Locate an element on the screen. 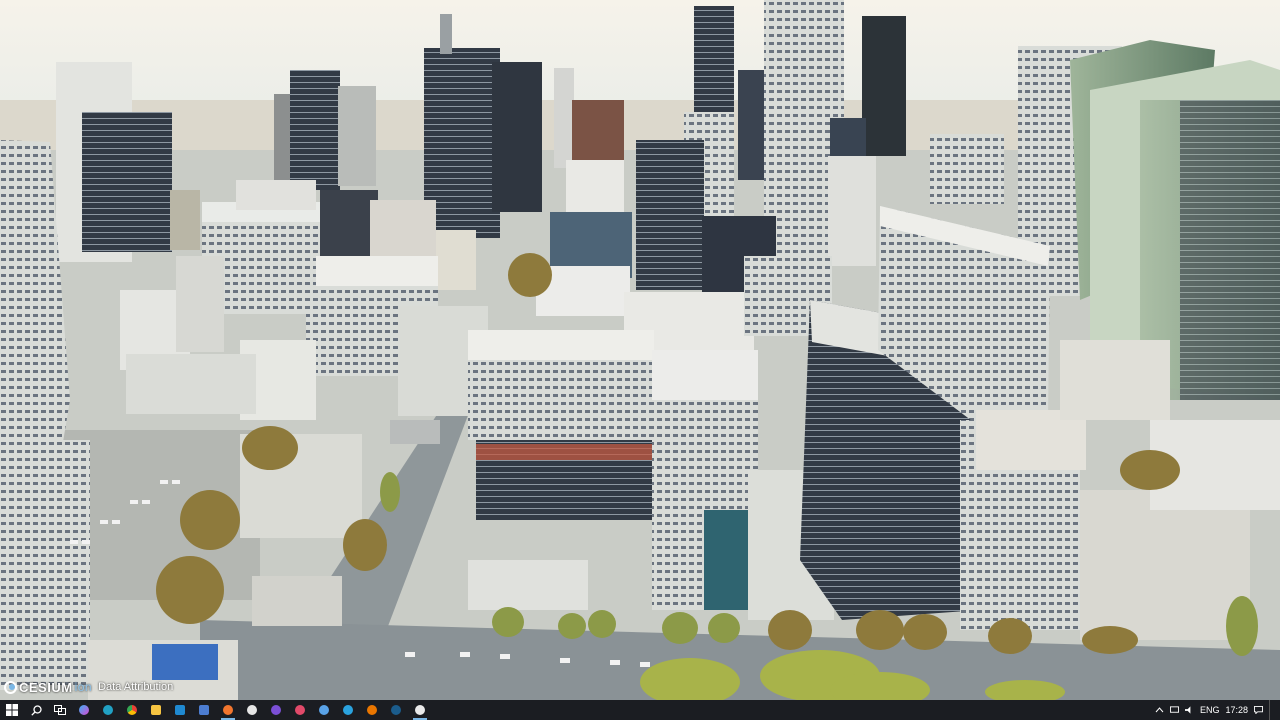  task-view-icon is located at coordinates (60, 710).